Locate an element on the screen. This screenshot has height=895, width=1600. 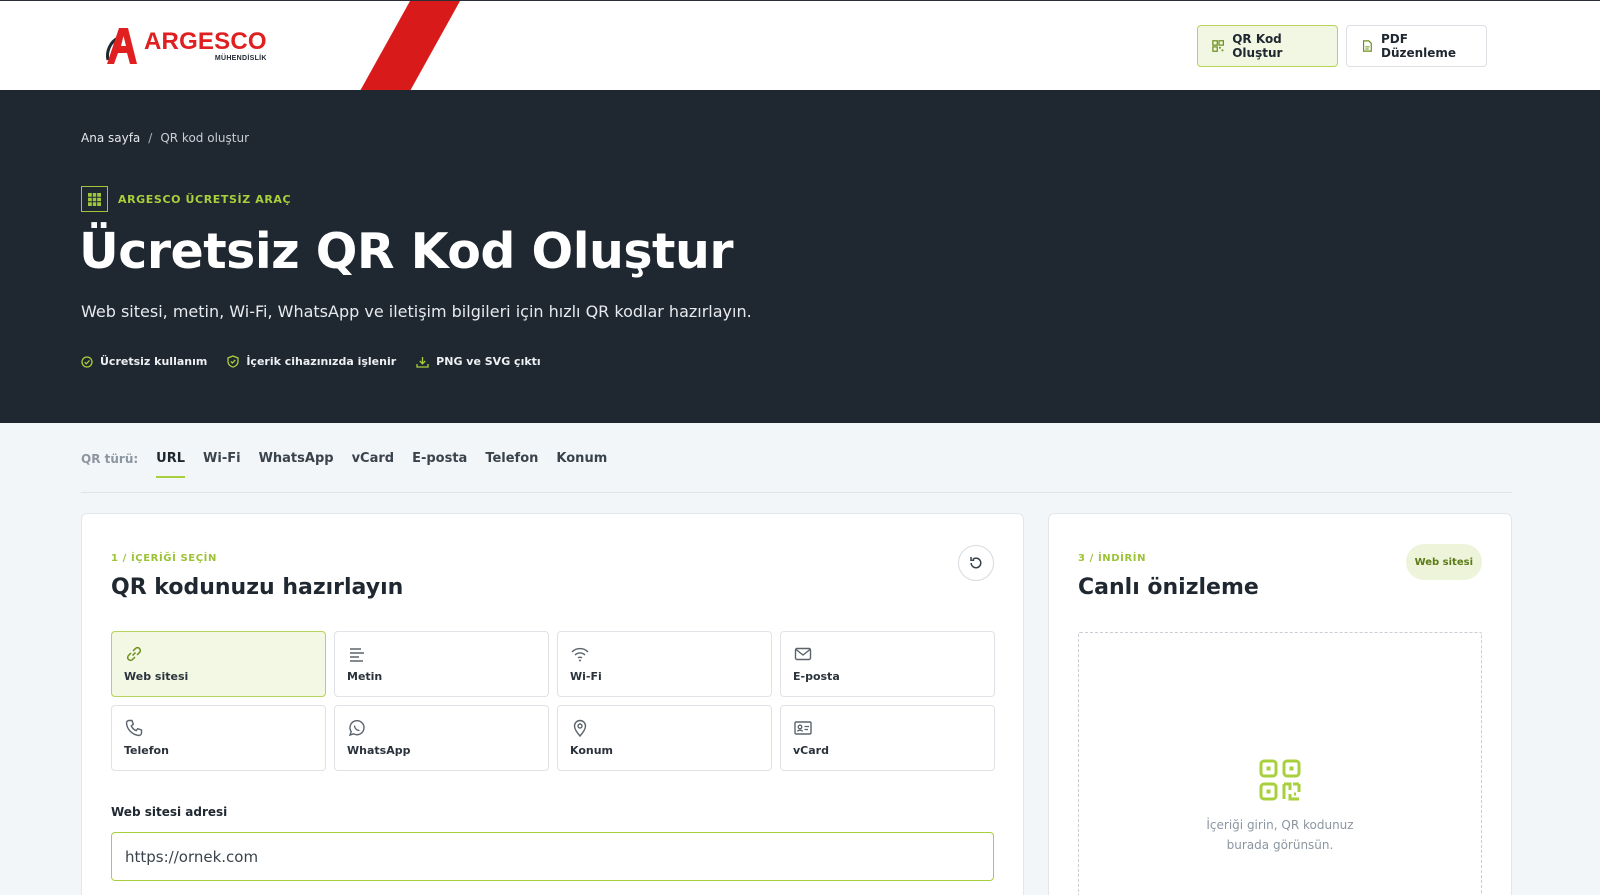
website-url-label: Web sitesi adresi is located at coordinates (169, 812).